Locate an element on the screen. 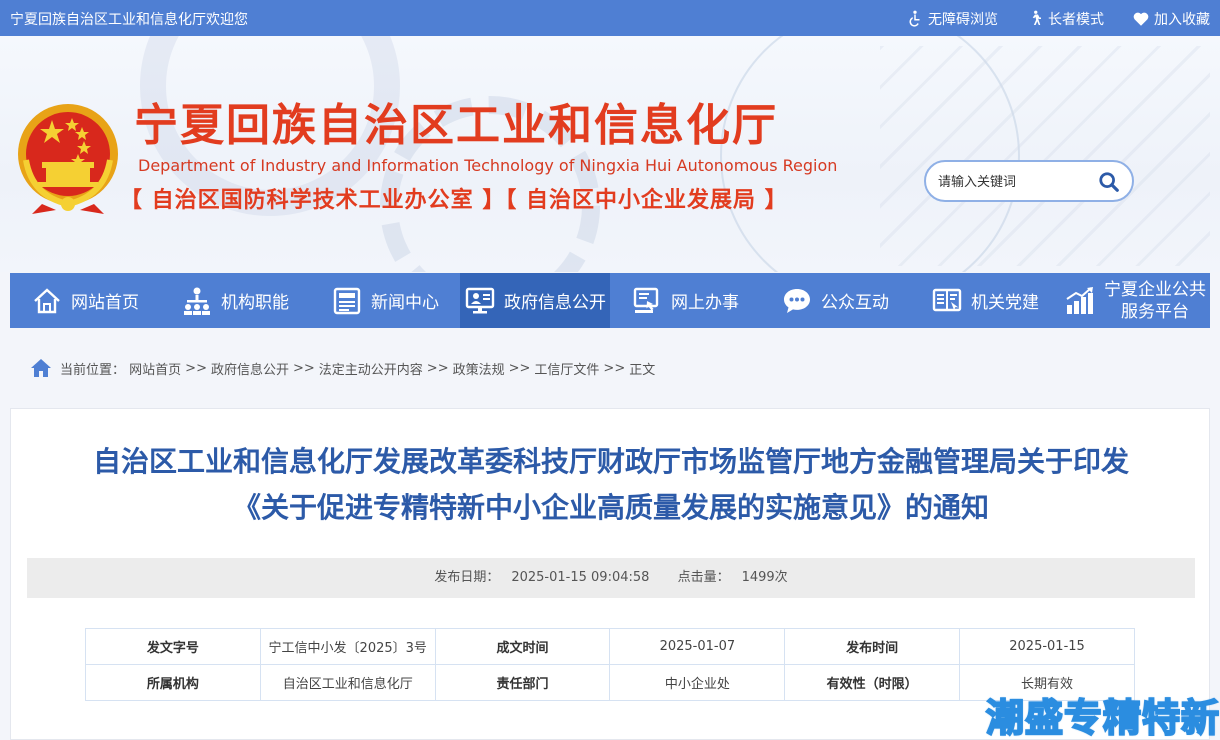  nav-party-building: 机关党建 is located at coordinates (985, 300).